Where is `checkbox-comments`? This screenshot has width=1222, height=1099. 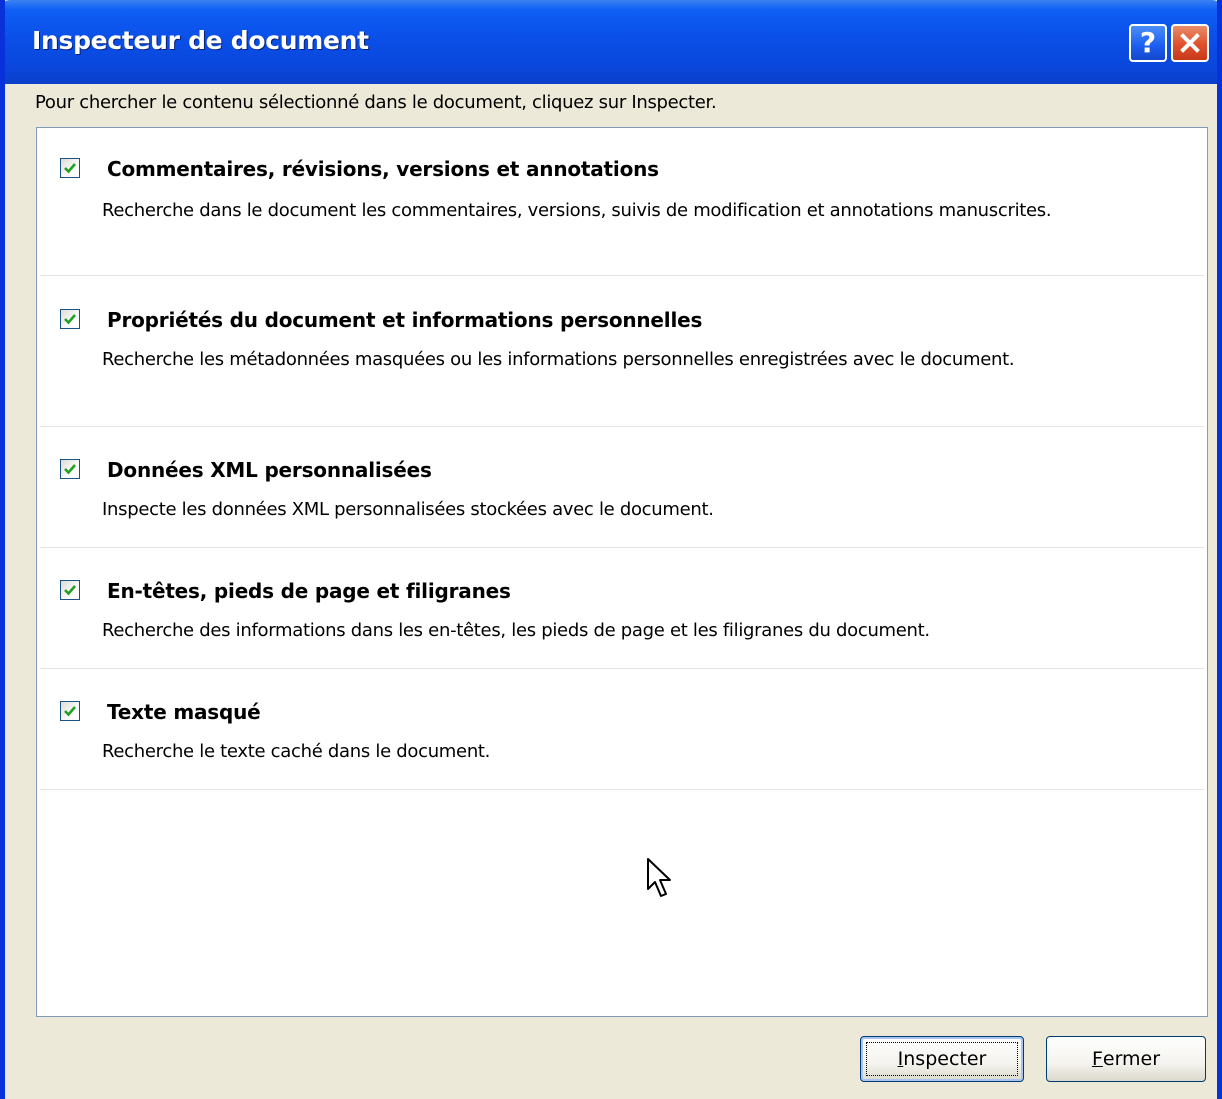
checkbox-comments is located at coordinates (70, 168).